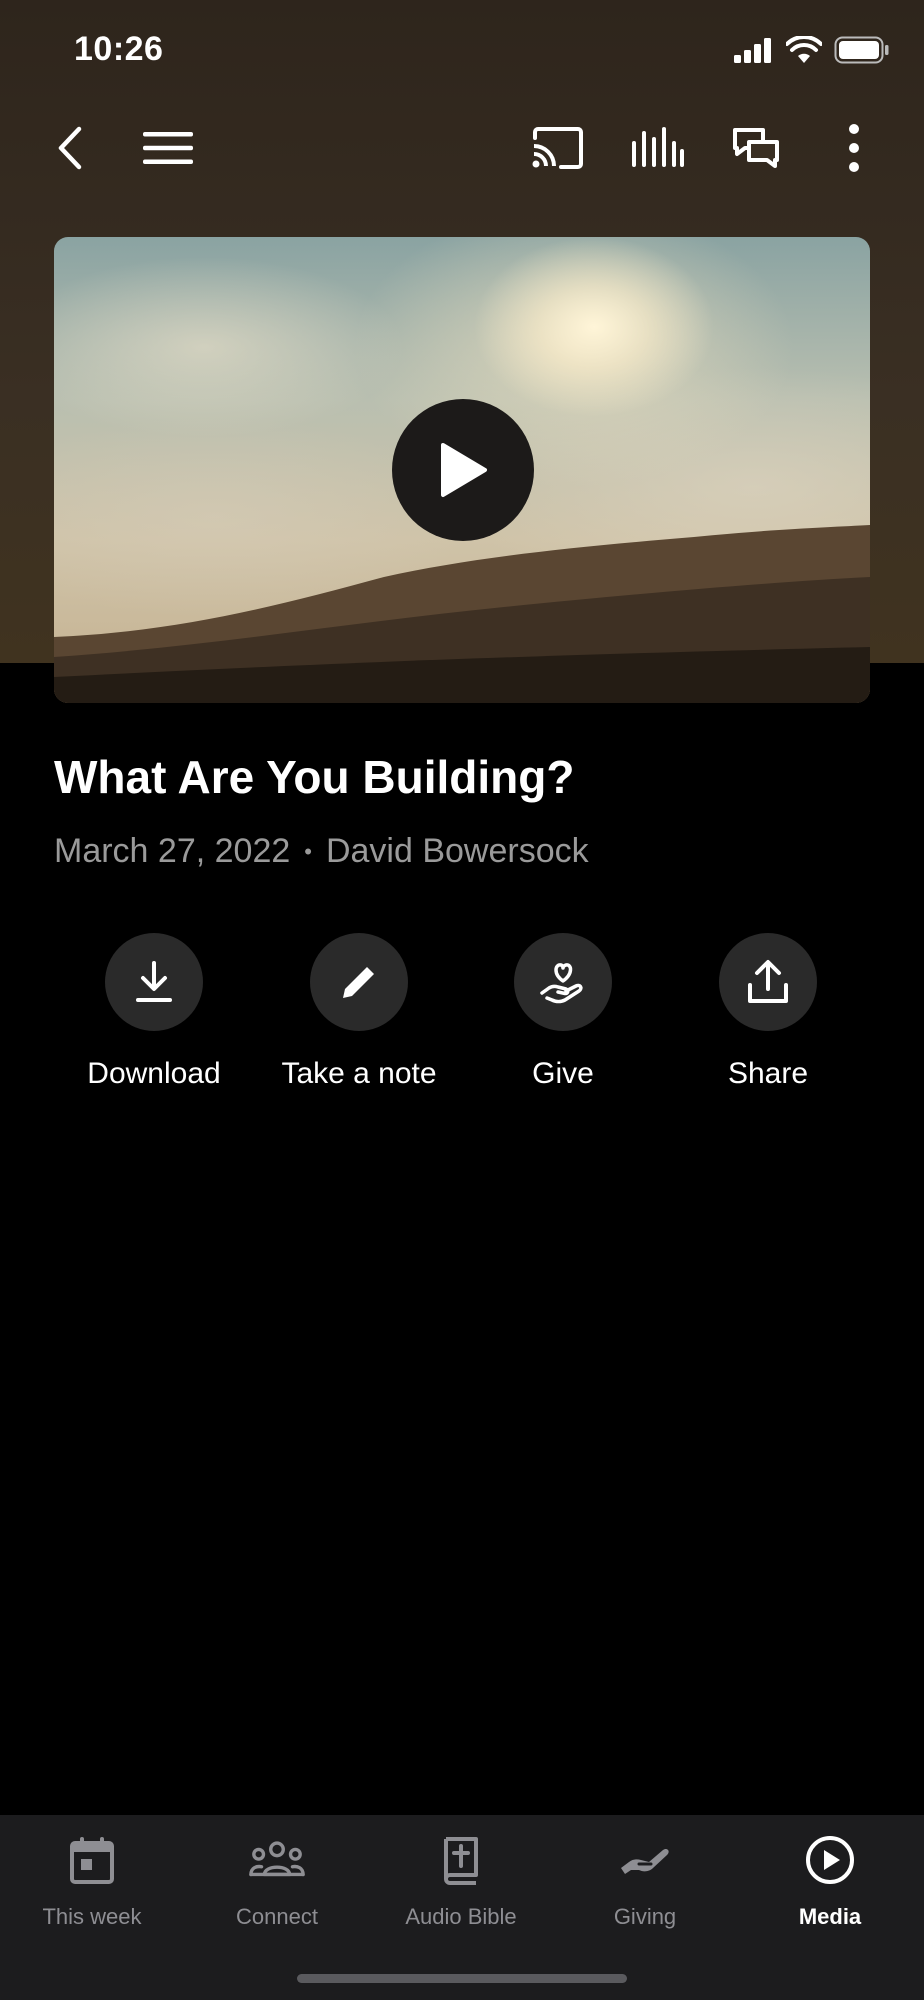  I want to click on heart-hand-icon, so click(561, 983).